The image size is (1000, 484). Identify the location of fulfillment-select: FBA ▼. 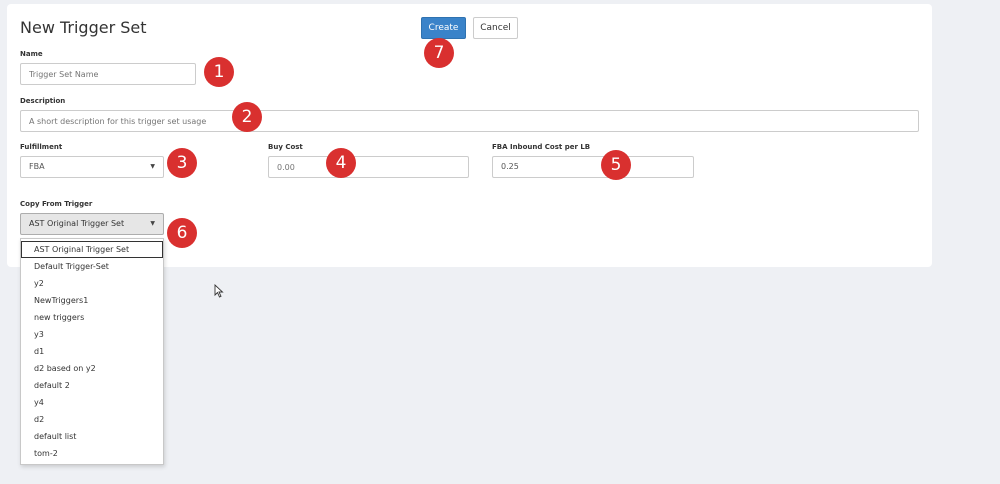
(92, 167).